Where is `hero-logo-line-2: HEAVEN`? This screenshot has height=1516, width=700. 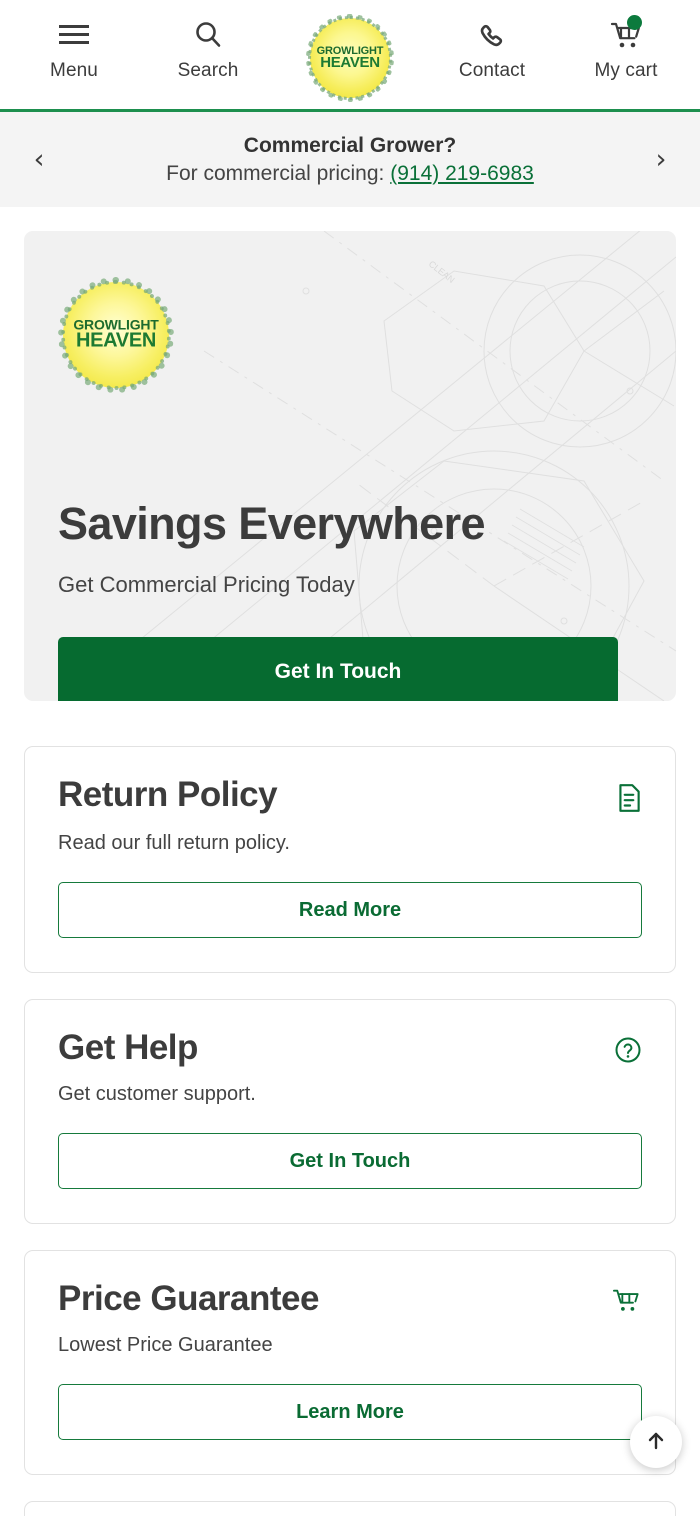 hero-logo-line-2: HEAVEN is located at coordinates (116, 341).